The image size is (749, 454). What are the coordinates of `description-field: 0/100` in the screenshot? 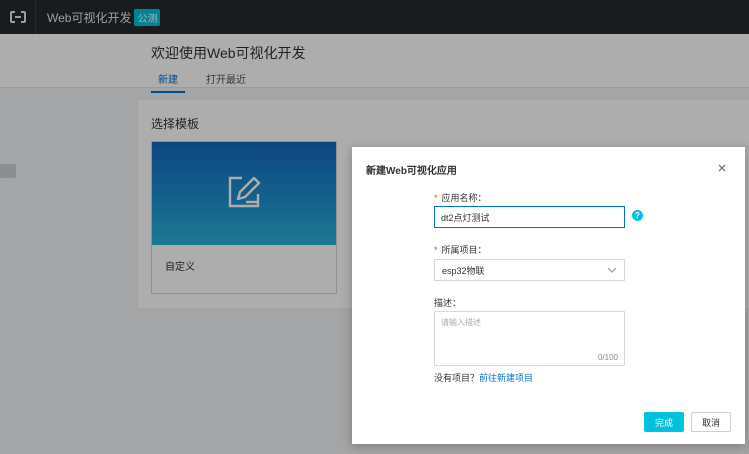 It's located at (529, 338).